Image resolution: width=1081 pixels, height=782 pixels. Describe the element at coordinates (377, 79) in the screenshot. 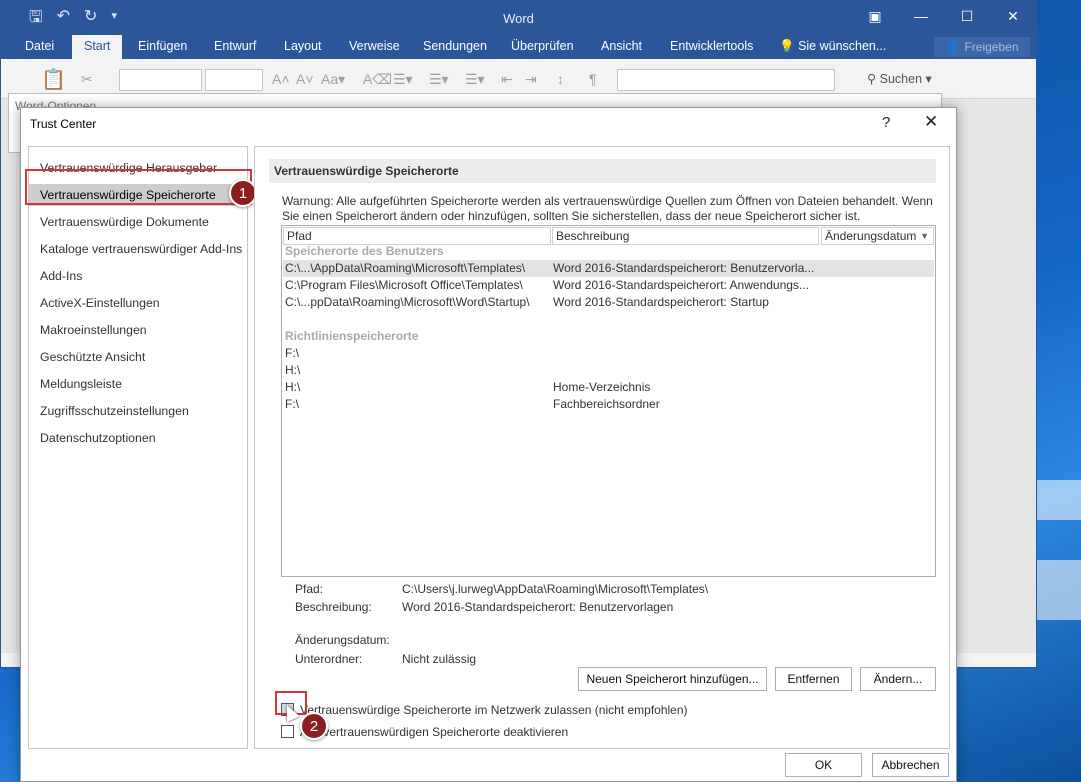

I see `clear-formatting-icon: A⌫` at that location.